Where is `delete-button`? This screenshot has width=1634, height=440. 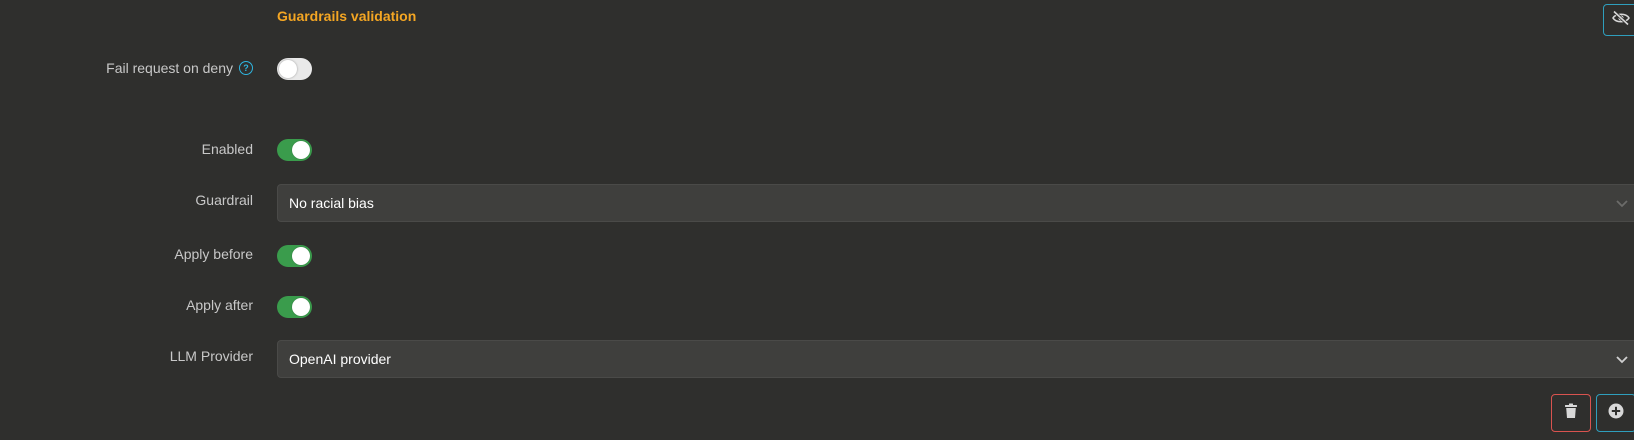 delete-button is located at coordinates (1571, 413).